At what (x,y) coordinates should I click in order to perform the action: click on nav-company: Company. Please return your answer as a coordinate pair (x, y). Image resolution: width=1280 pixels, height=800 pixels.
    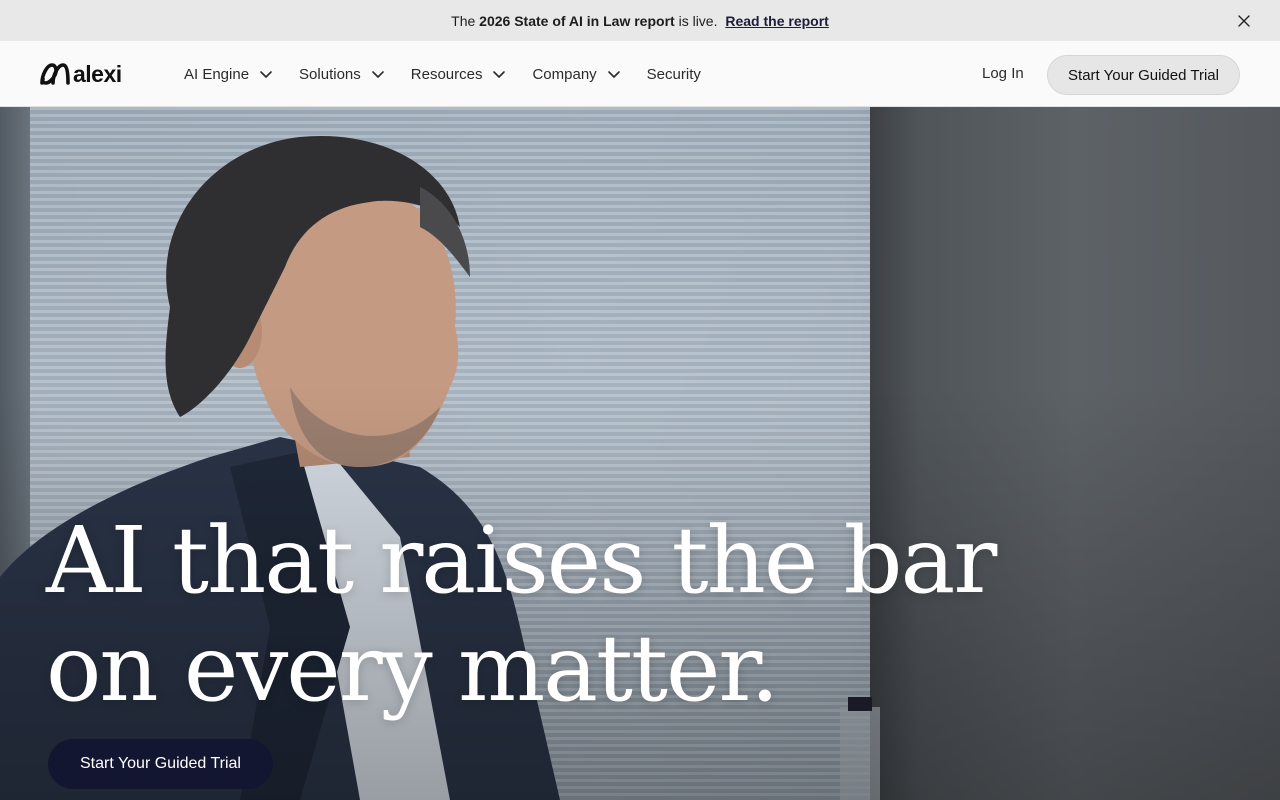
    Looking at the image, I should click on (576, 74).